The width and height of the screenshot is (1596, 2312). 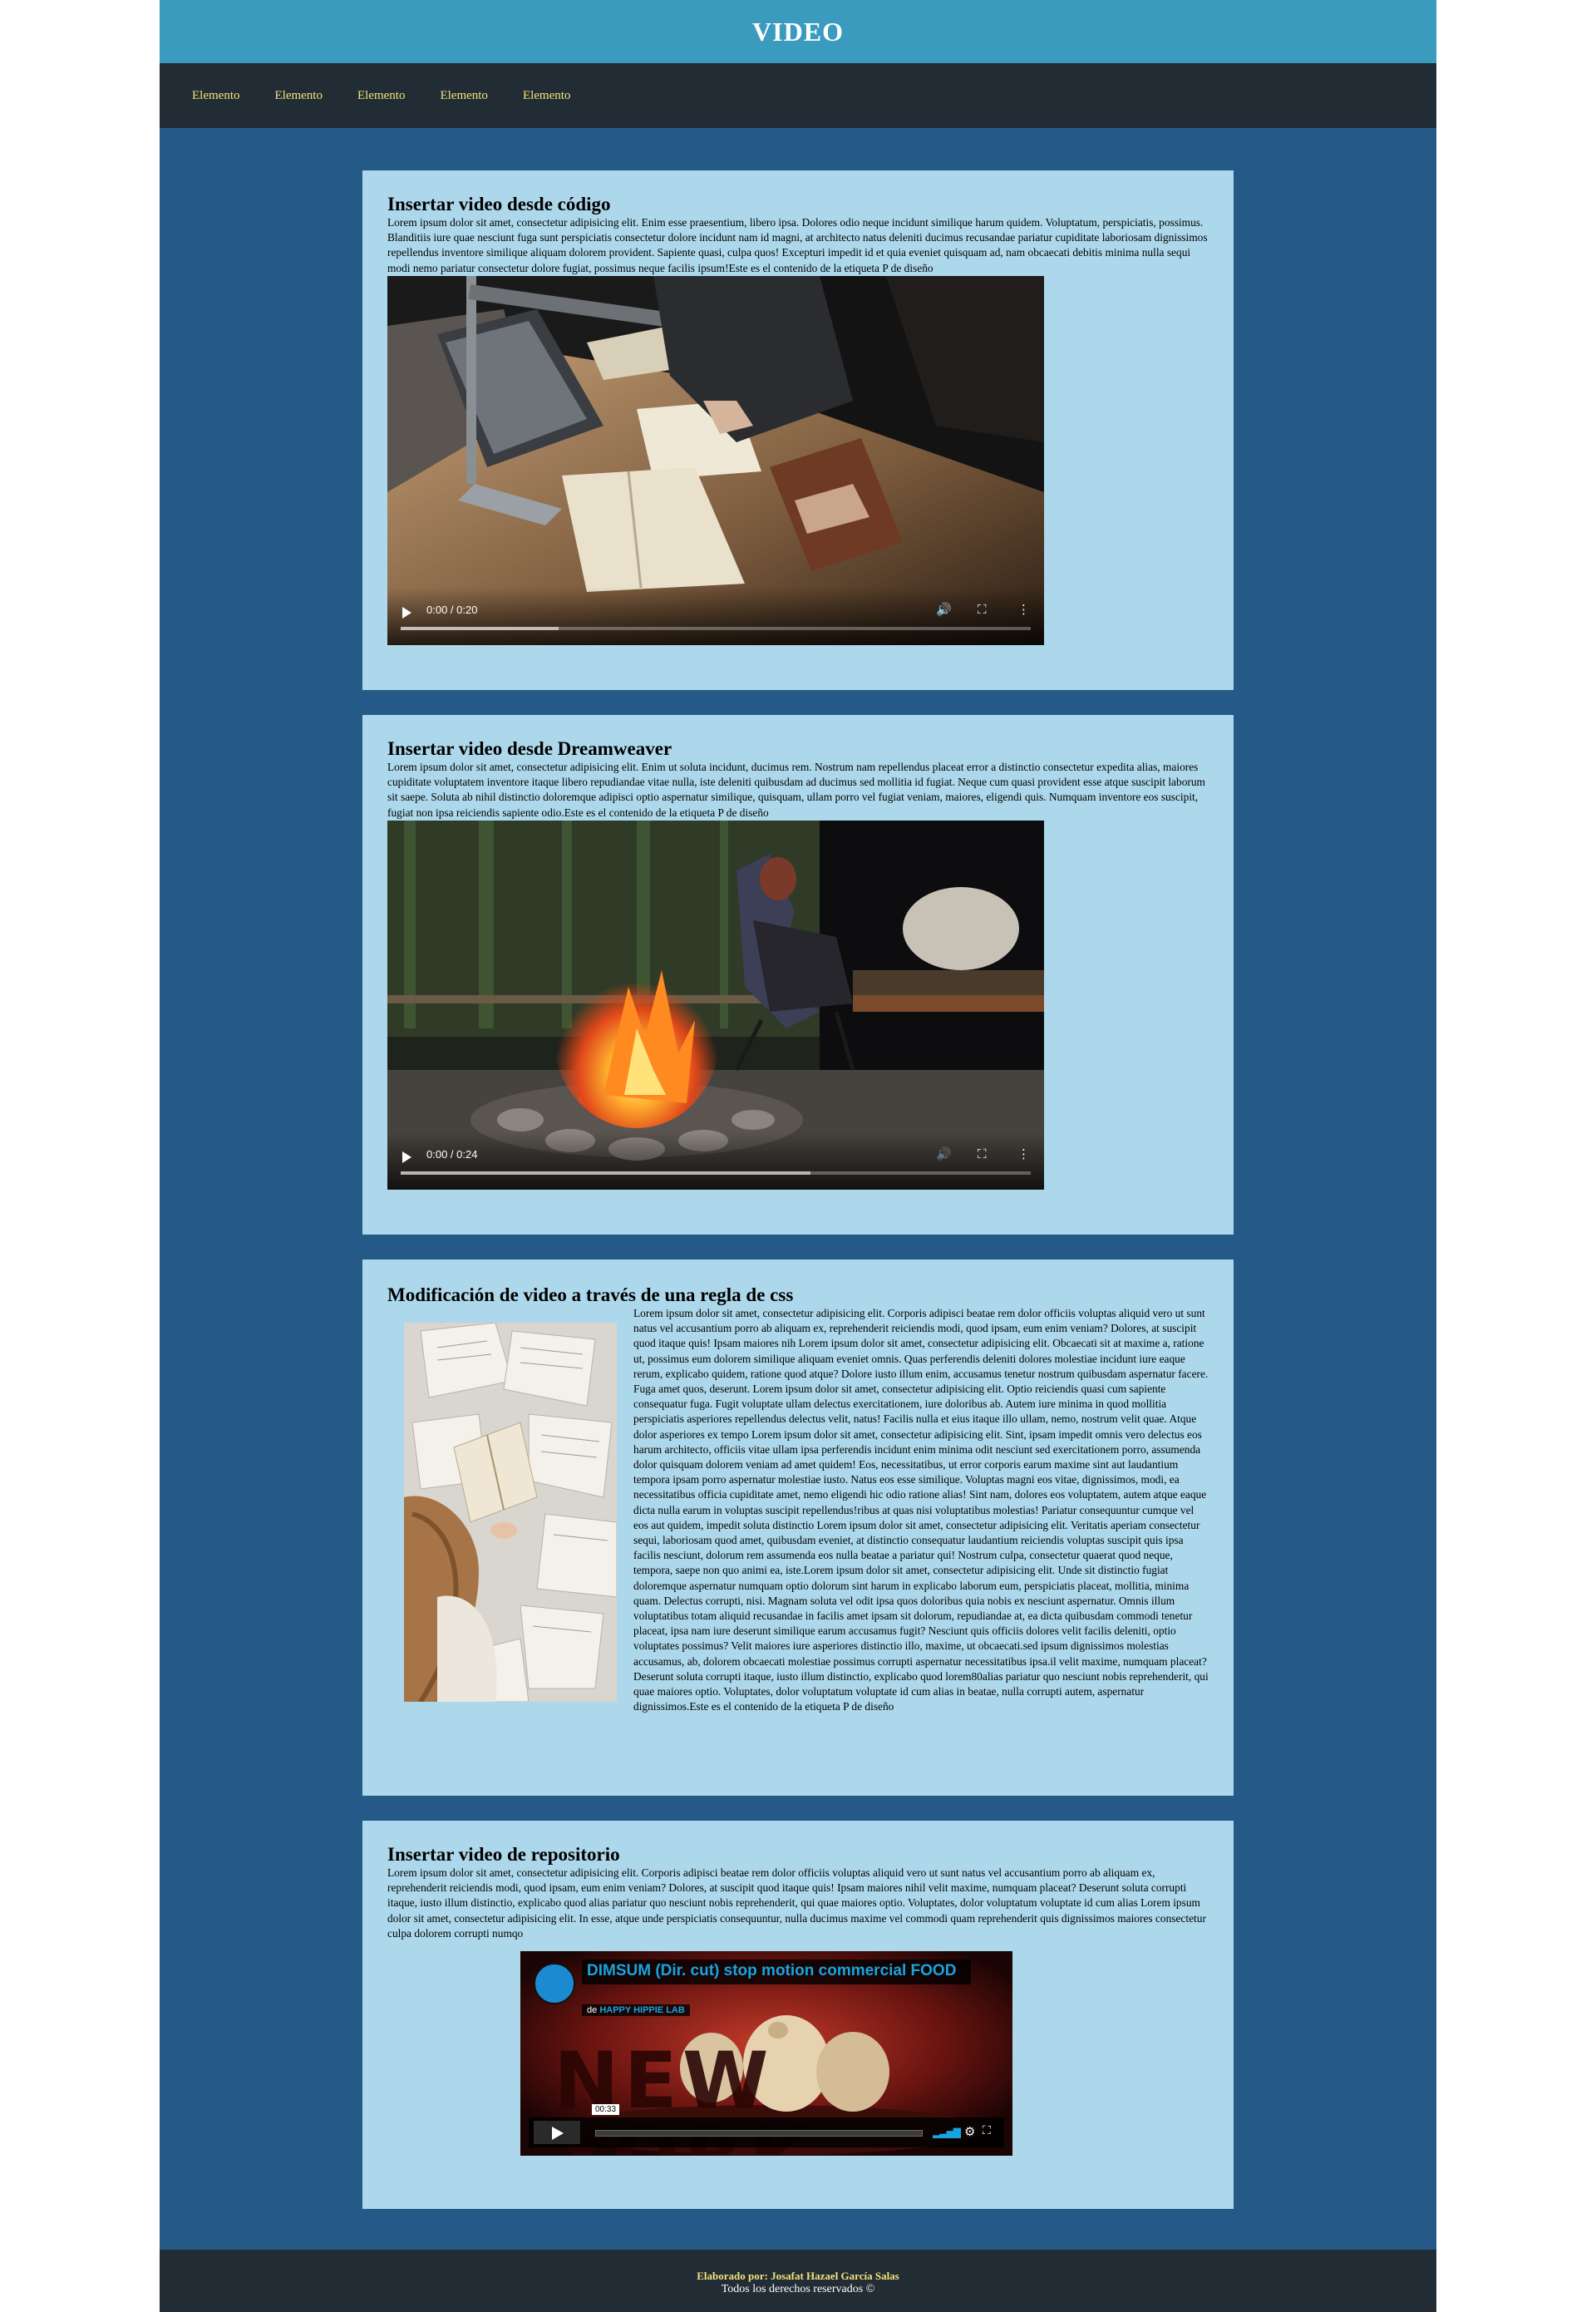 I want to click on video-time: 0:00 / 0:20, so click(x=452, y=609).